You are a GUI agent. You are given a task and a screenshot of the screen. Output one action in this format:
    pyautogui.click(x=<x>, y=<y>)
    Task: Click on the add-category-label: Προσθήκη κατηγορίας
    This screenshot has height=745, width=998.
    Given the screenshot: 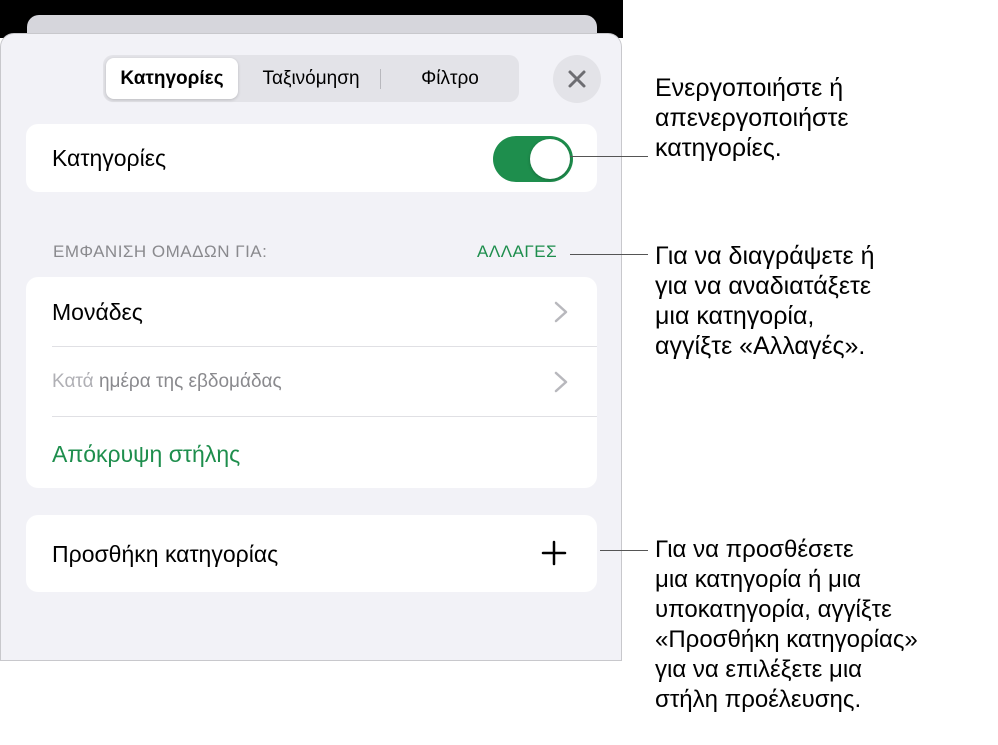 What is the action you would take?
    pyautogui.click(x=165, y=554)
    